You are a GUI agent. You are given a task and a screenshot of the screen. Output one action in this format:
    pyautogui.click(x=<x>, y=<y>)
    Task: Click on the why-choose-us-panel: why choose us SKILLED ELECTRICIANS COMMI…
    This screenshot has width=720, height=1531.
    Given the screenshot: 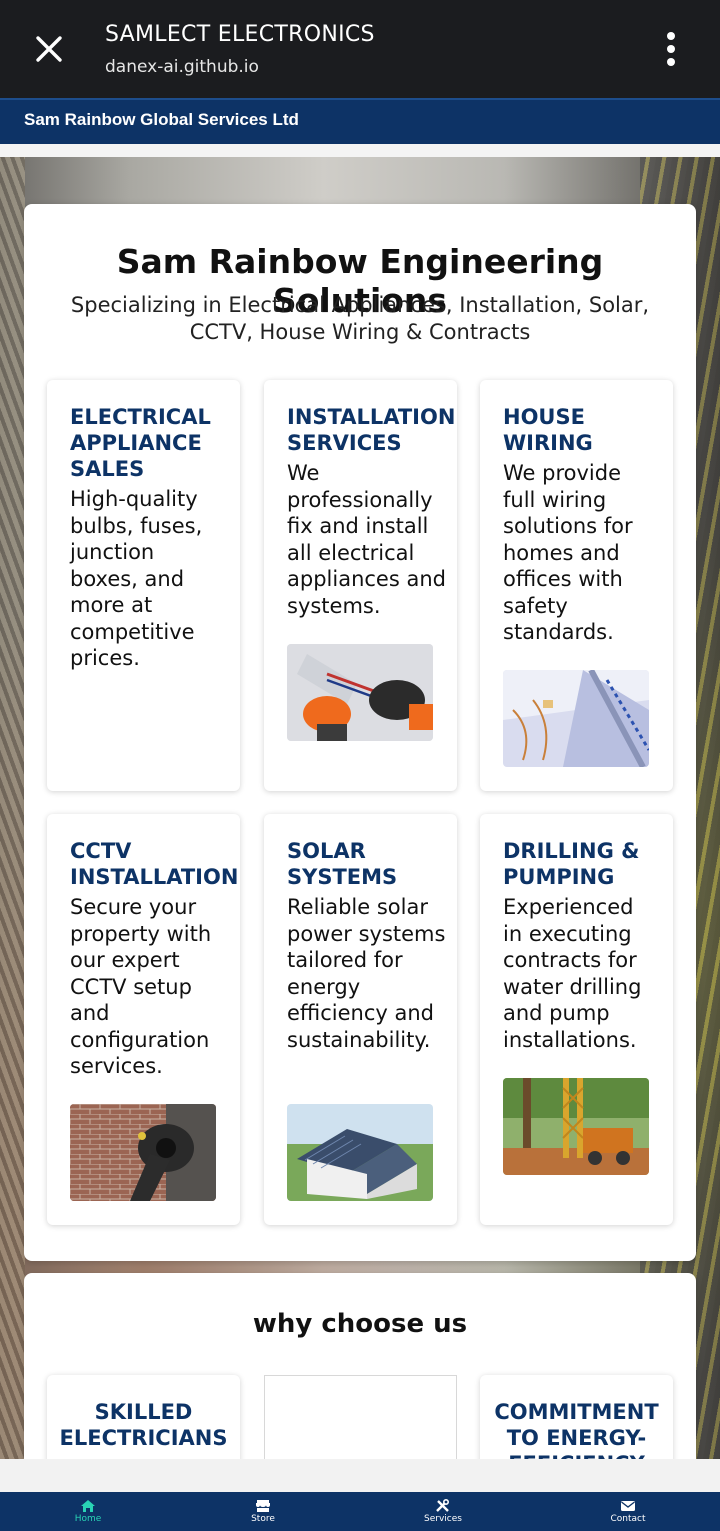 What is the action you would take?
    pyautogui.click(x=360, y=1384)
    